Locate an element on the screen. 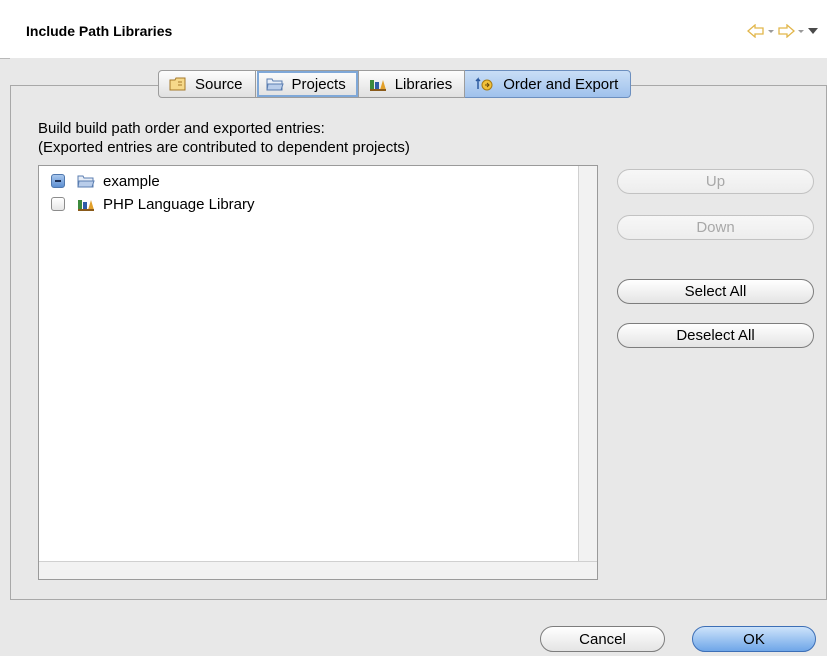 This screenshot has width=827, height=656. dialog-header: Include Path Libraries is located at coordinates (413, 29).